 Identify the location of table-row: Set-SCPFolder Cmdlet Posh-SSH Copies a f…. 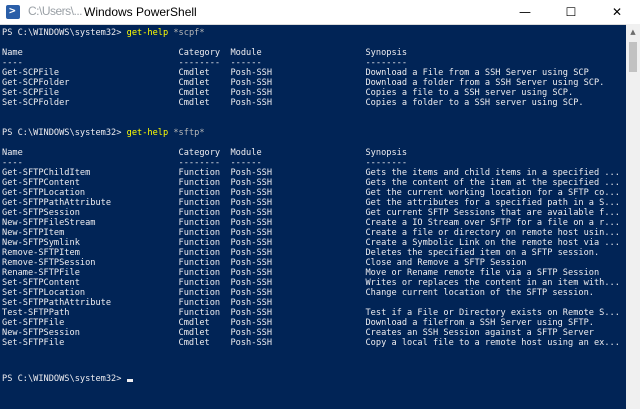
(293, 103).